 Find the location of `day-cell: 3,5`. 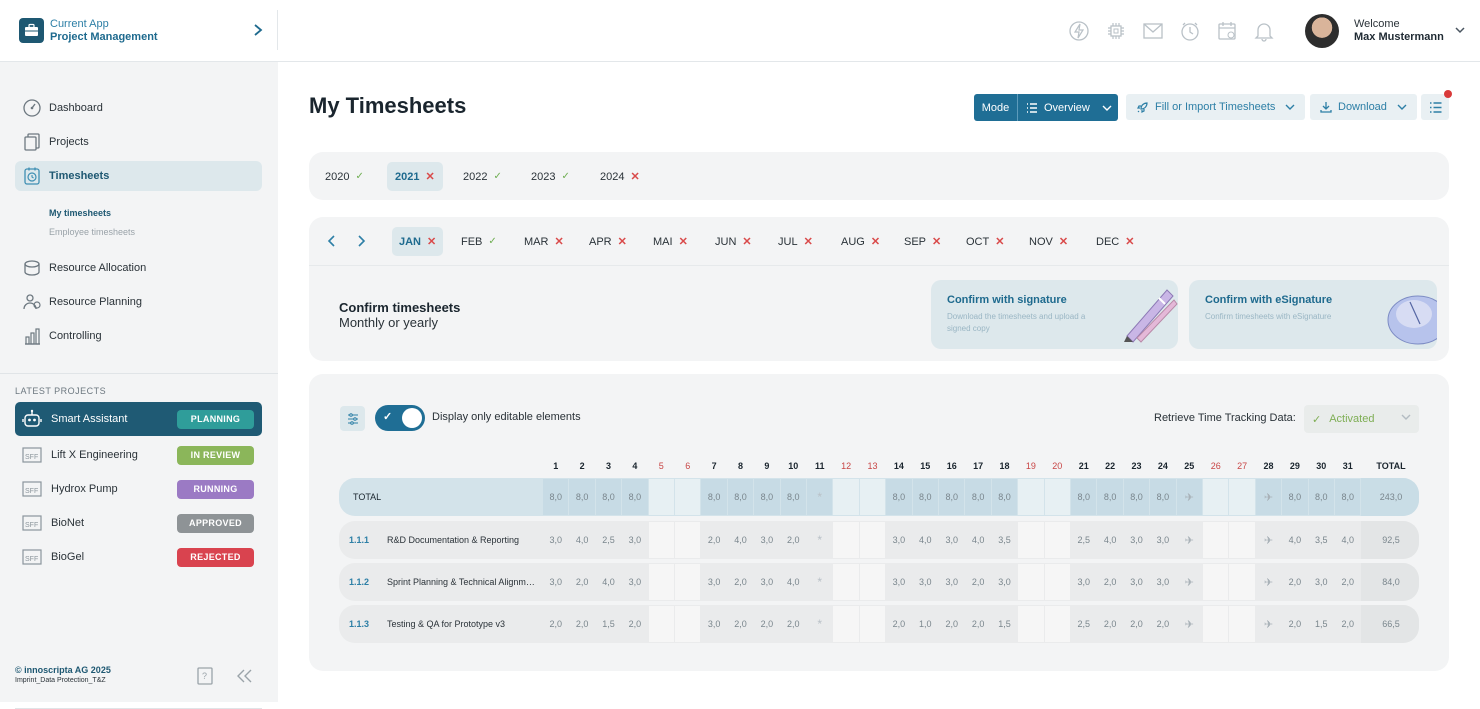

day-cell: 3,5 is located at coordinates (1321, 540).